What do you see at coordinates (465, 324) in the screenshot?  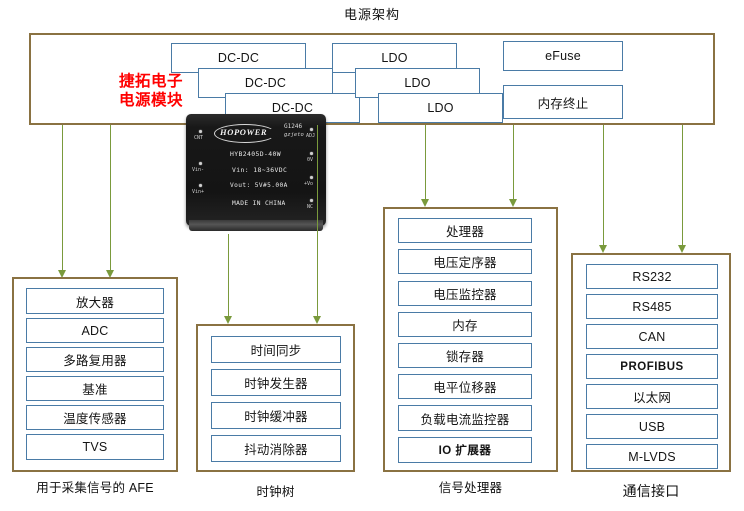 I see `sig-item-memory: 内存` at bounding box center [465, 324].